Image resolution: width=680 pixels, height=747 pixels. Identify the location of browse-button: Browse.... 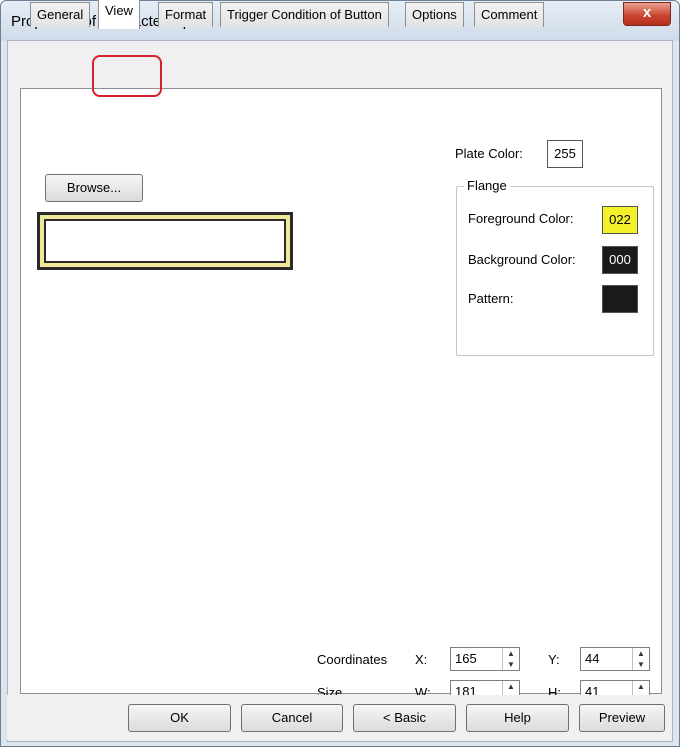
(94, 188).